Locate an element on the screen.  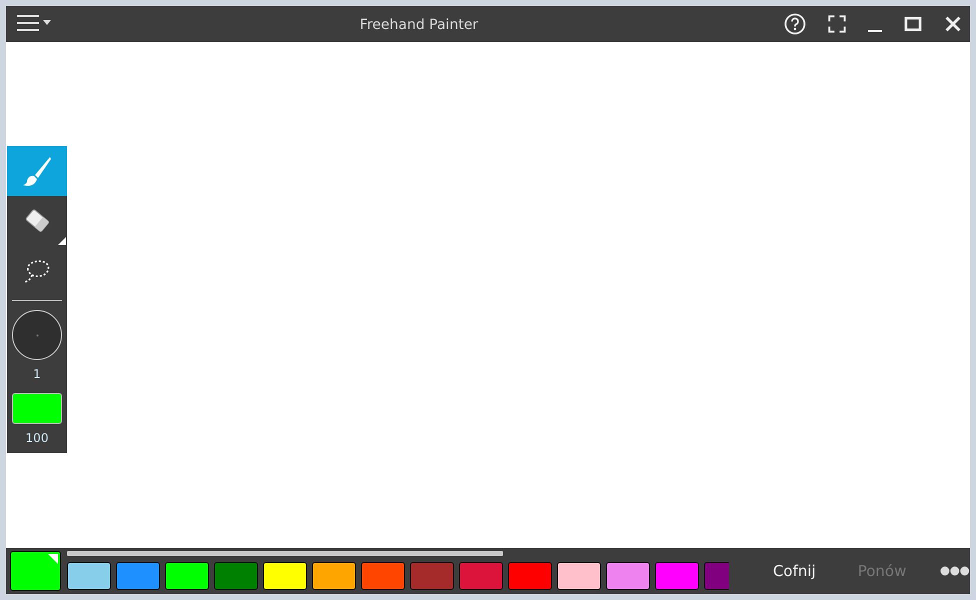
more-icon is located at coordinates (955, 571).